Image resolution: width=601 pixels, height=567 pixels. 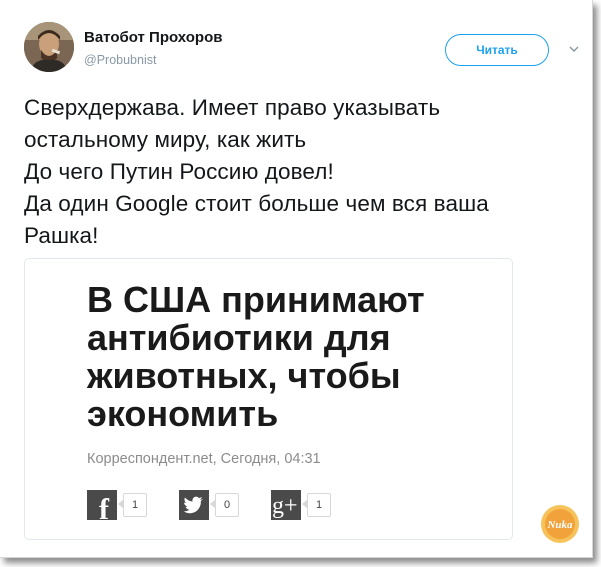 What do you see at coordinates (224, 505) in the screenshot?
I see `share-count: 0` at bounding box center [224, 505].